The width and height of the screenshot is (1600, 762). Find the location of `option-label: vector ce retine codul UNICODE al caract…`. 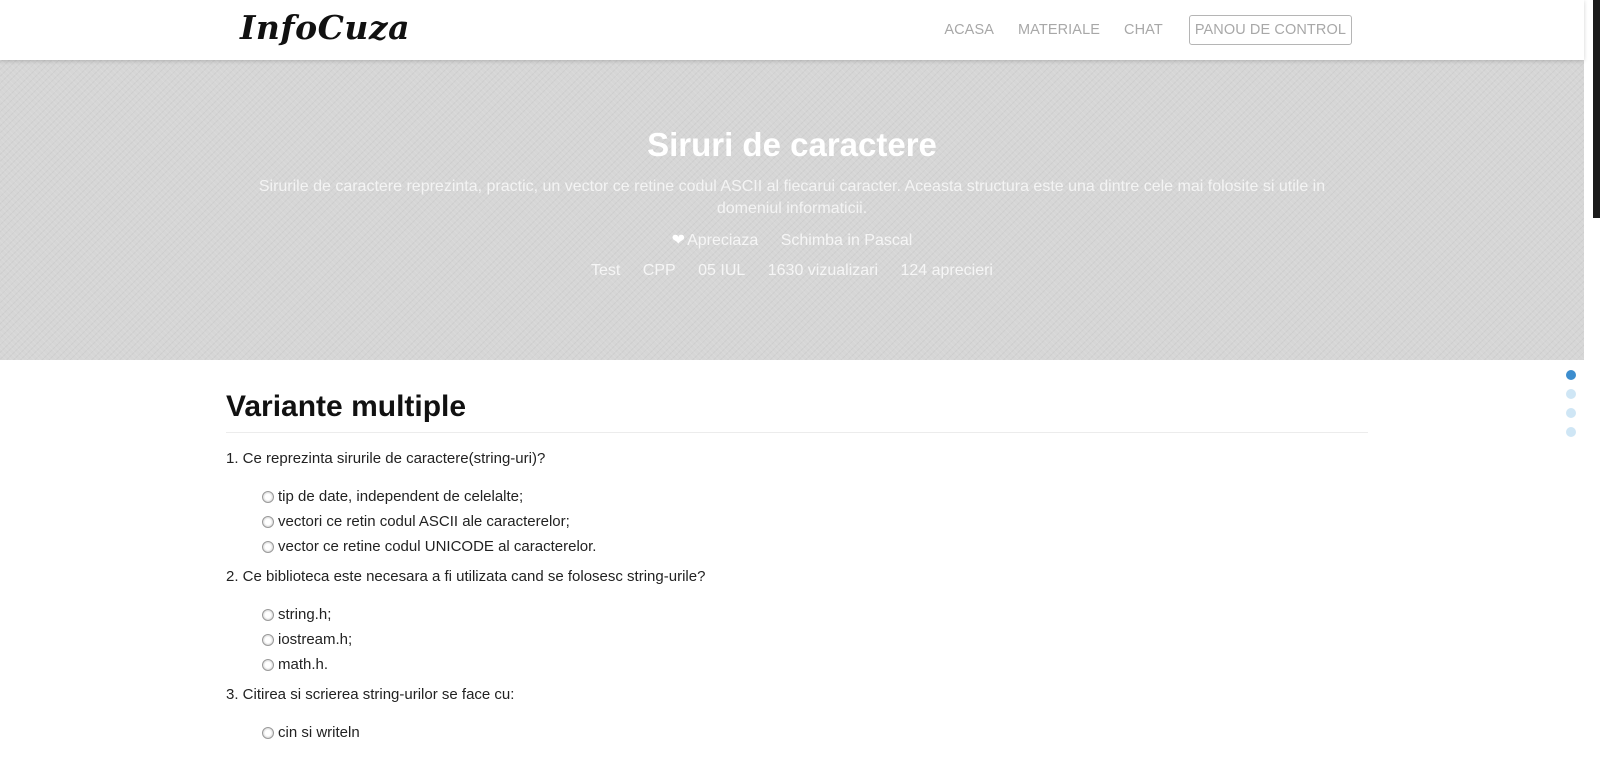

option-label: vector ce retine codul UNICODE al caract… is located at coordinates (437, 546).